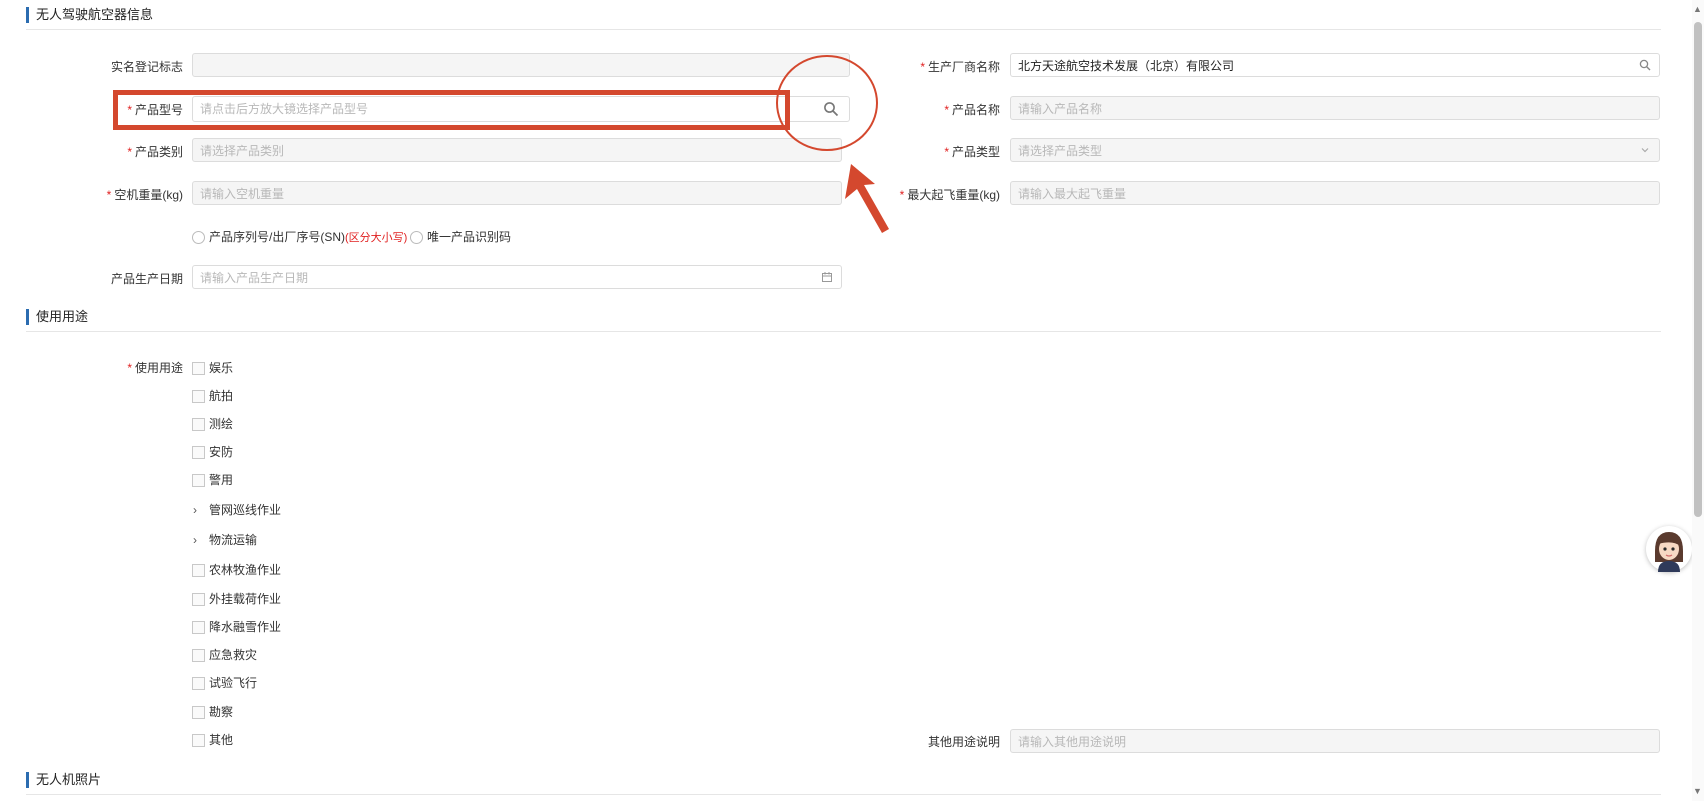  I want to click on udi-radio, so click(416, 237).